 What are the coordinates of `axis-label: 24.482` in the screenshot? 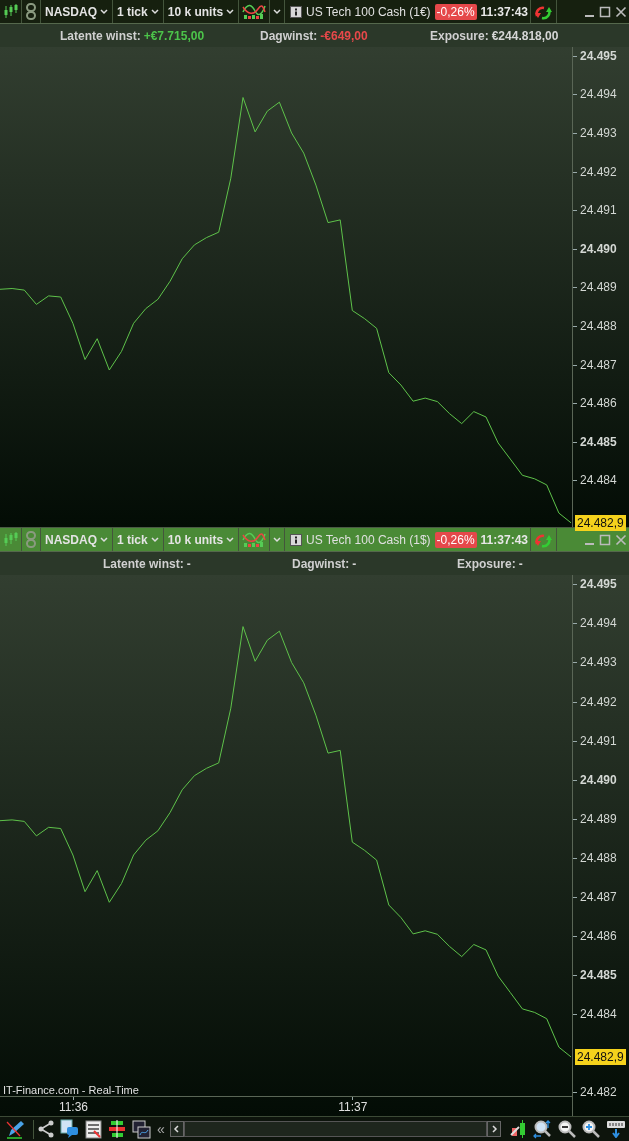 It's located at (598, 1092).